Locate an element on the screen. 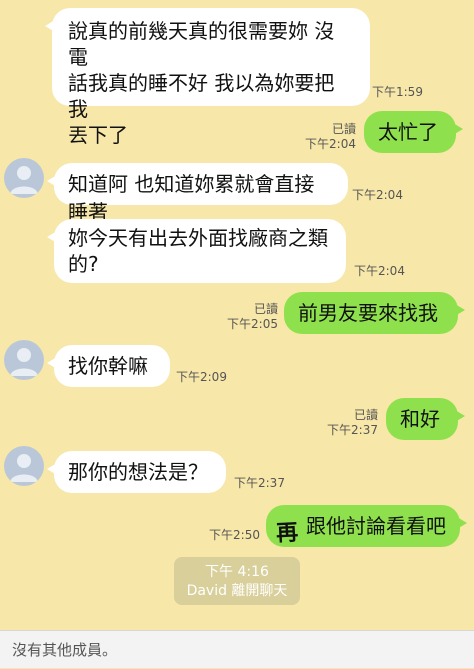 Image resolution: width=474 pixels, height=669 pixels. system-text: David 離開聊天 is located at coordinates (237, 591).